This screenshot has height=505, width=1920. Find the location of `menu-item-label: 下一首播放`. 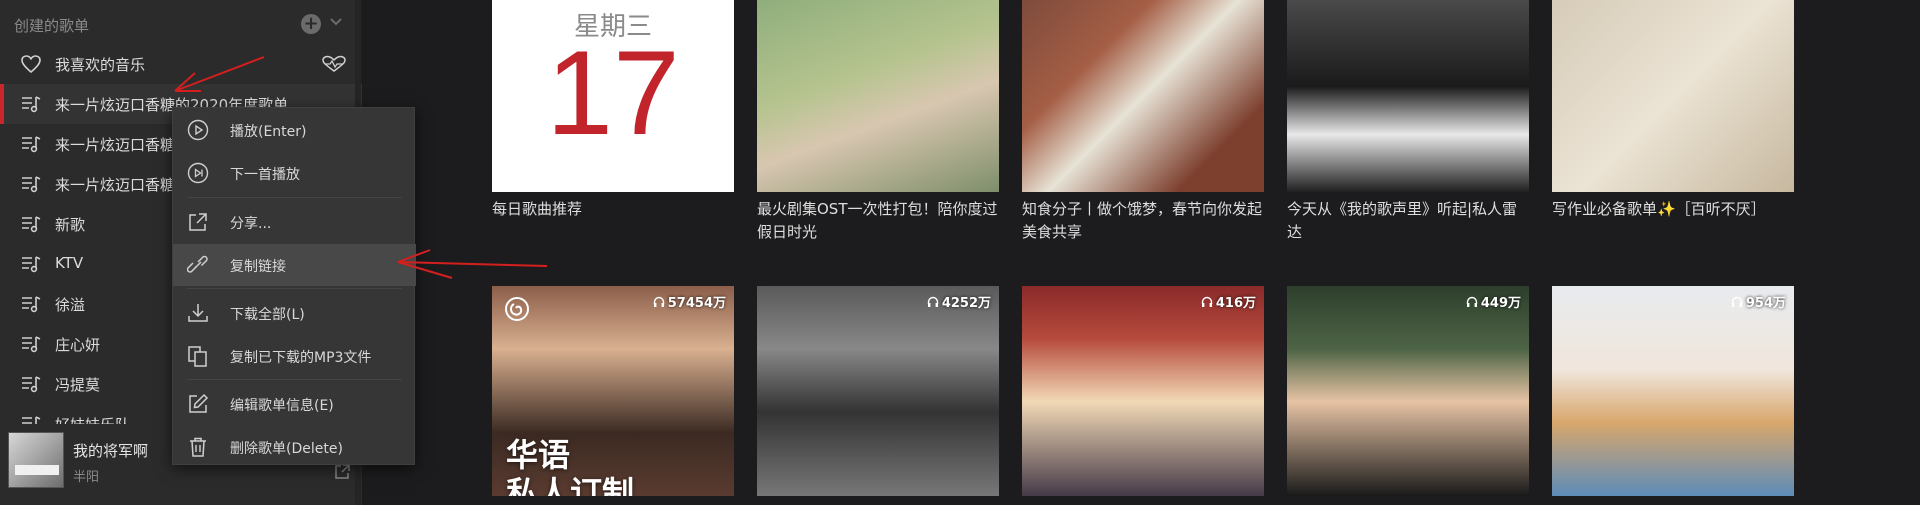

menu-item-label: 下一首播放 is located at coordinates (265, 175).